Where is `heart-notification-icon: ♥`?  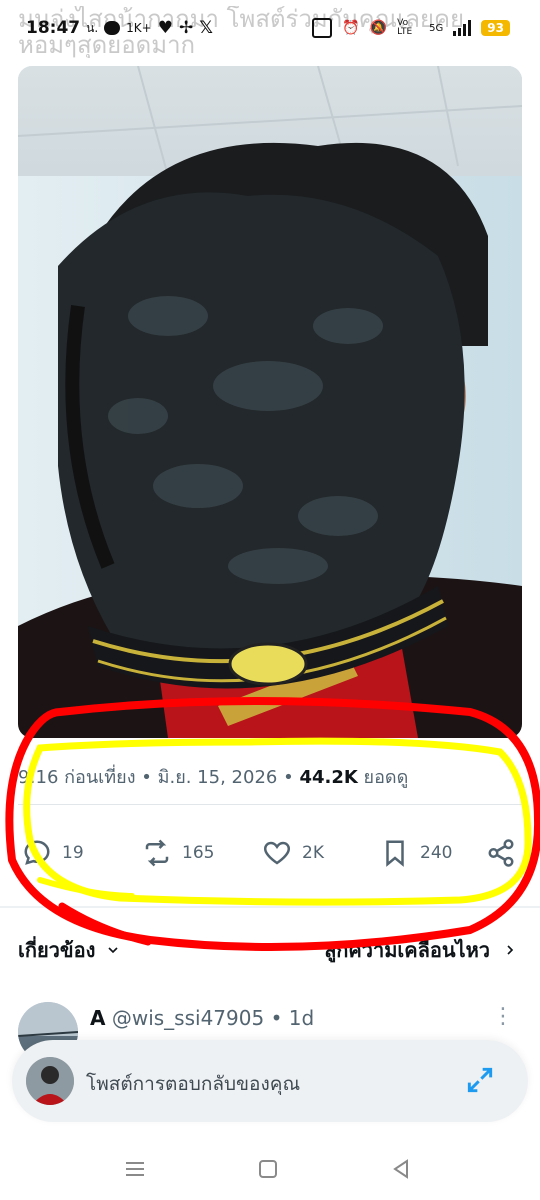 heart-notification-icon: ♥ is located at coordinates (165, 28).